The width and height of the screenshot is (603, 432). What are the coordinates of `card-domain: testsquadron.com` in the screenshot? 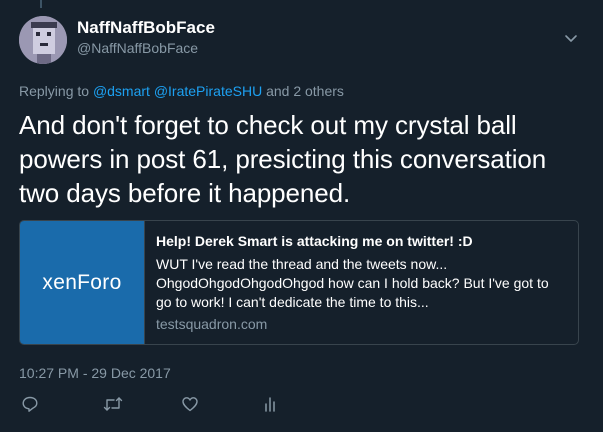 It's located at (212, 324).